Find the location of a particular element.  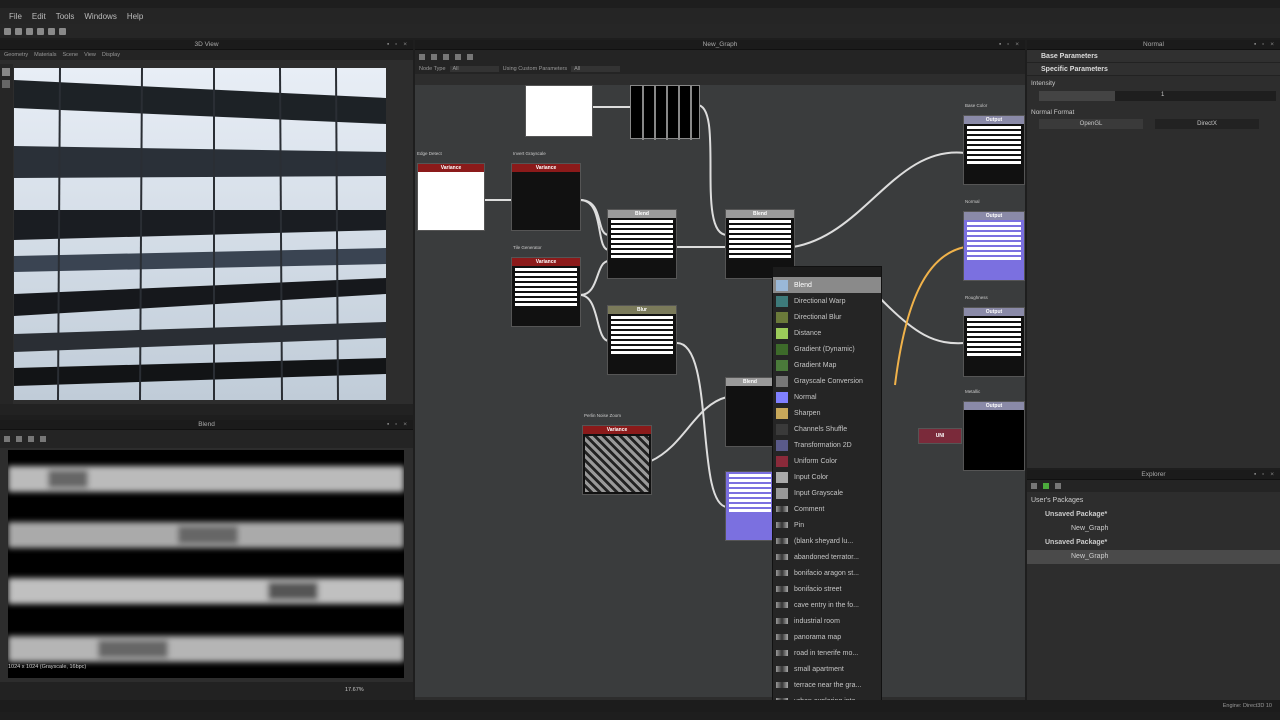

menu-help: Help is located at coordinates (135, 16).